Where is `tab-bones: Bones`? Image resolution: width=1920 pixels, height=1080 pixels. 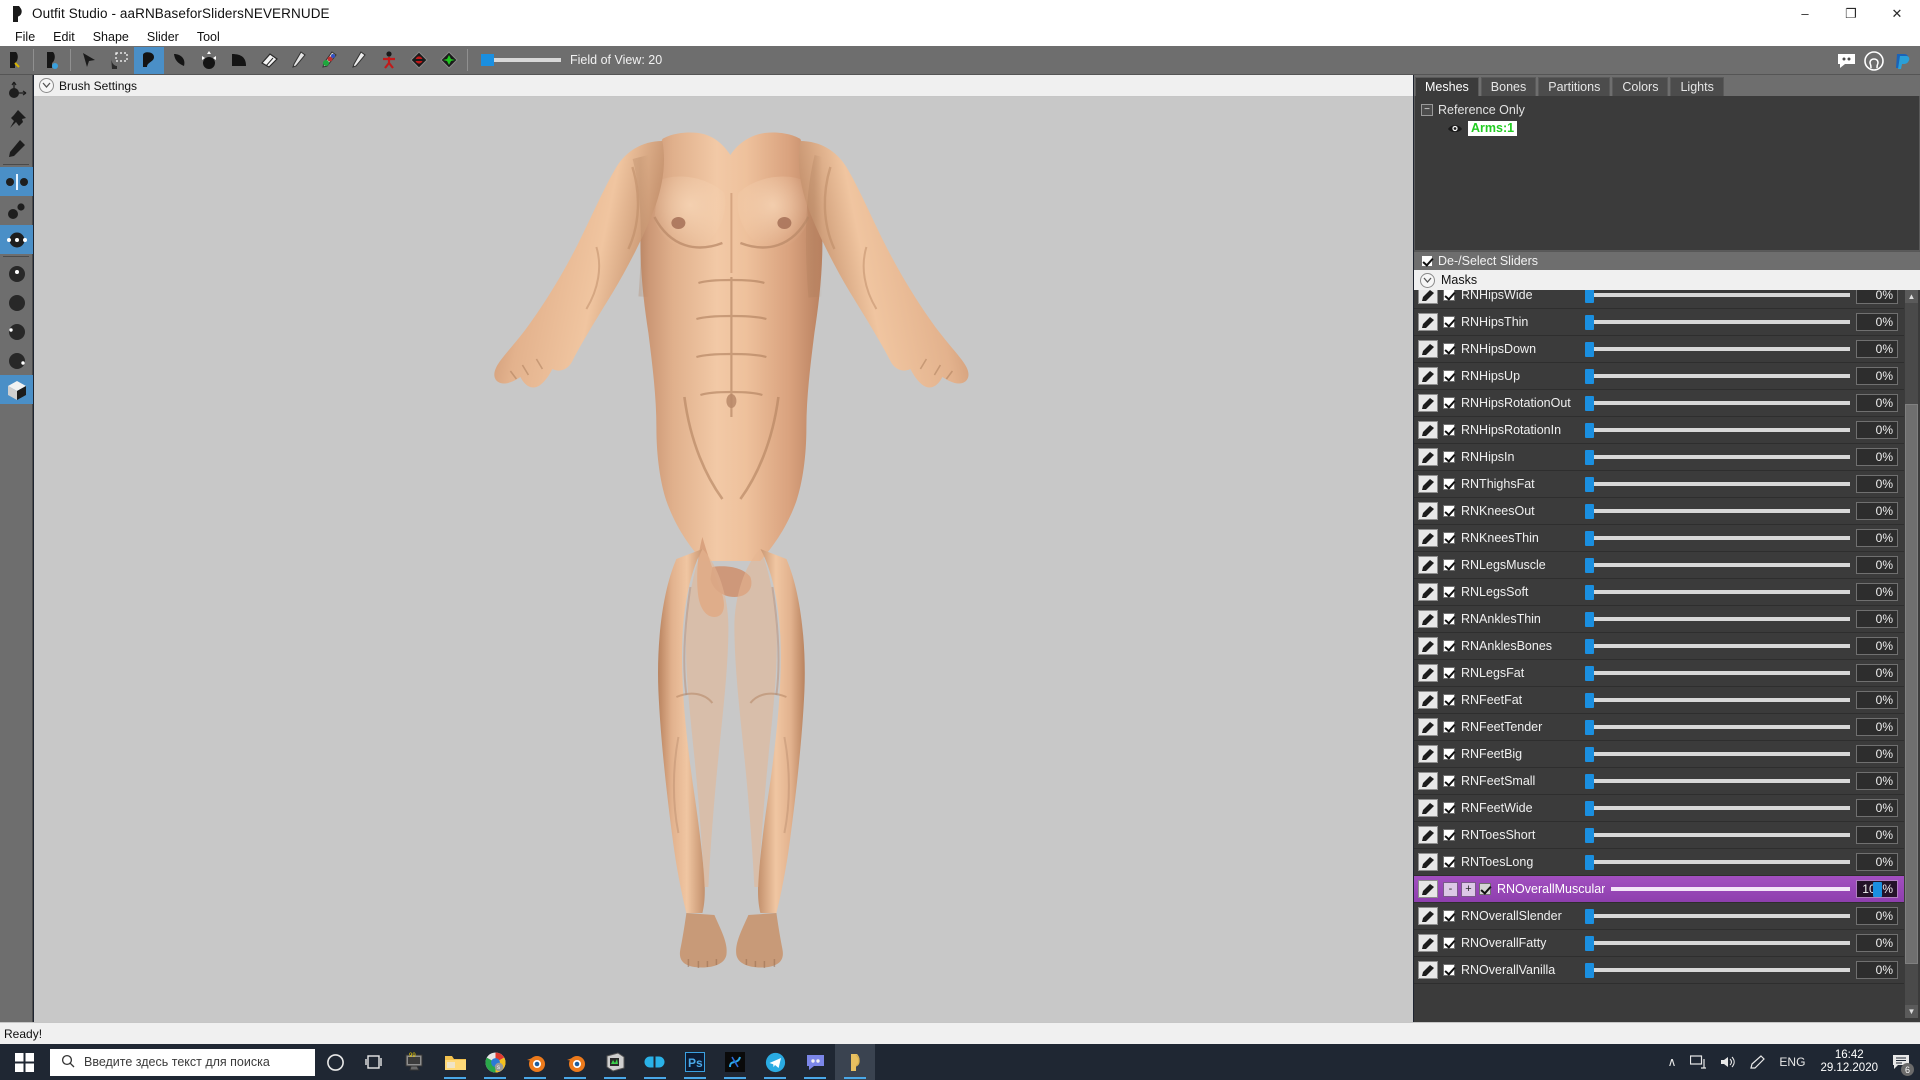
tab-bones: Bones is located at coordinates (1508, 86).